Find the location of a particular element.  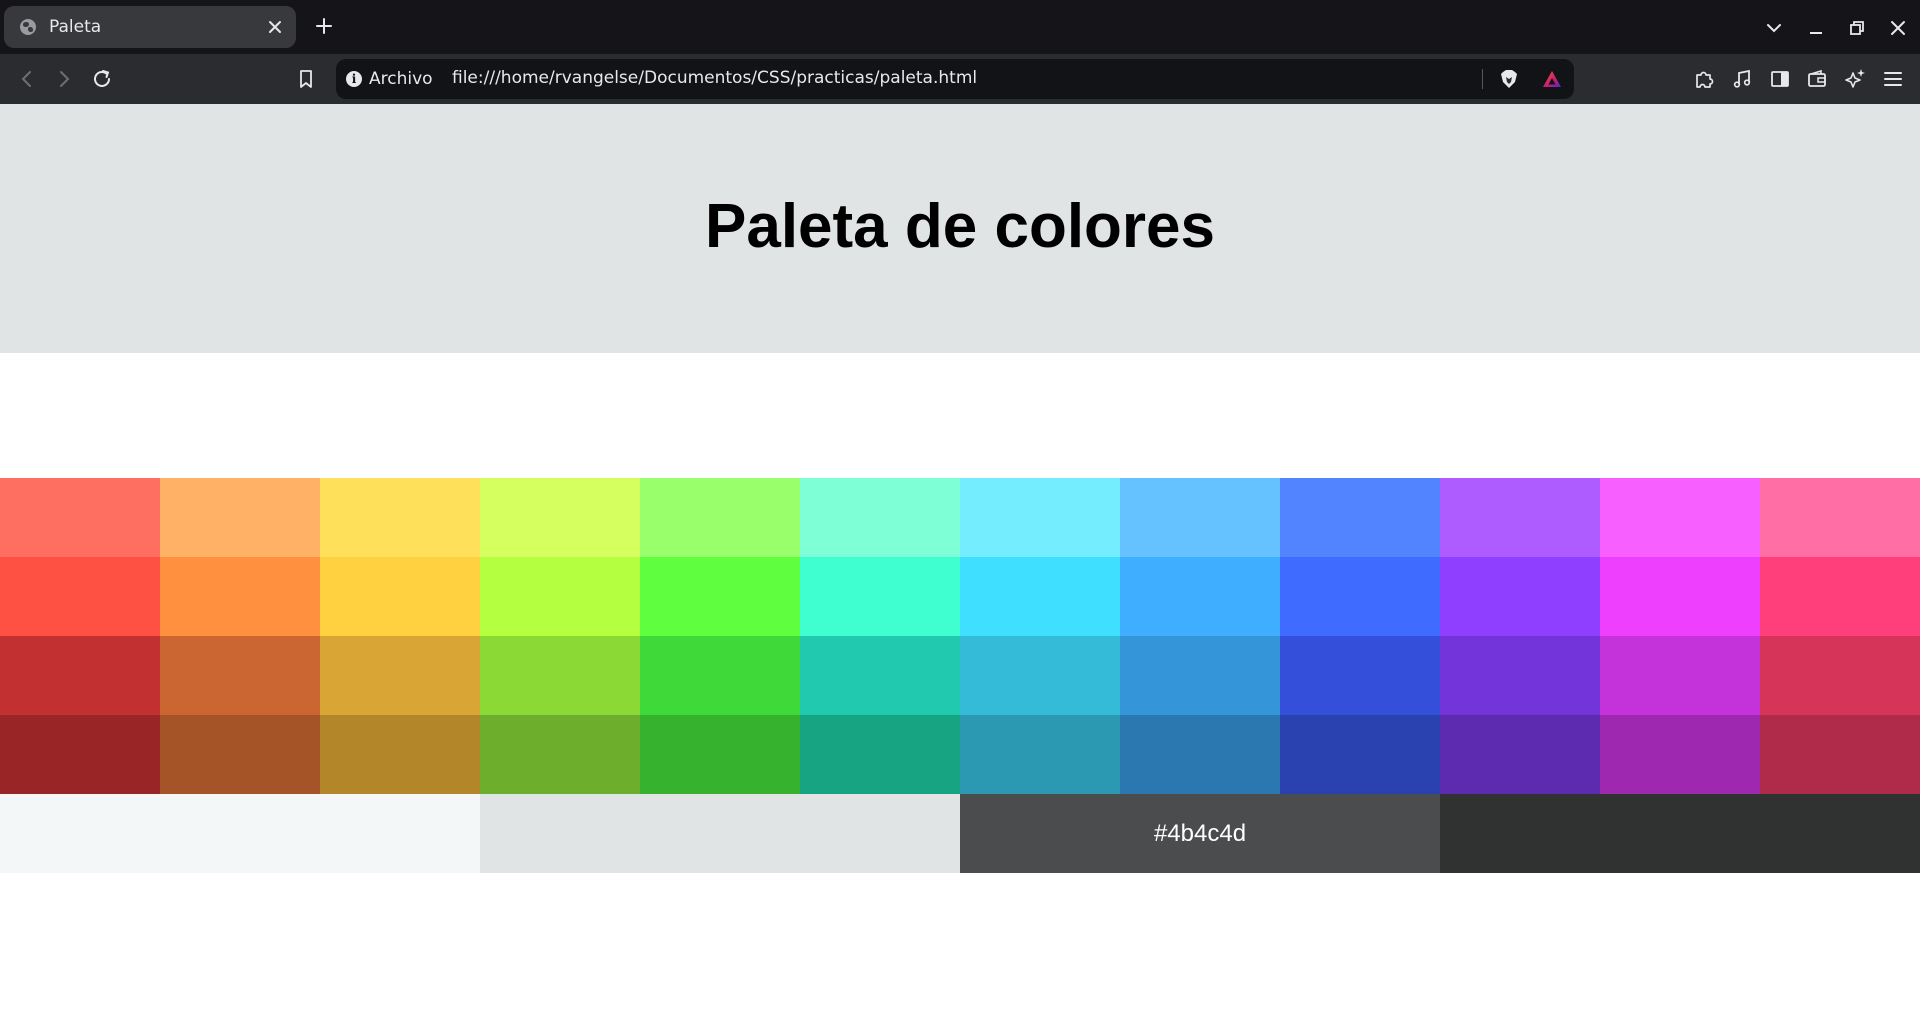

leo-ai-icon is located at coordinates (1855, 79).